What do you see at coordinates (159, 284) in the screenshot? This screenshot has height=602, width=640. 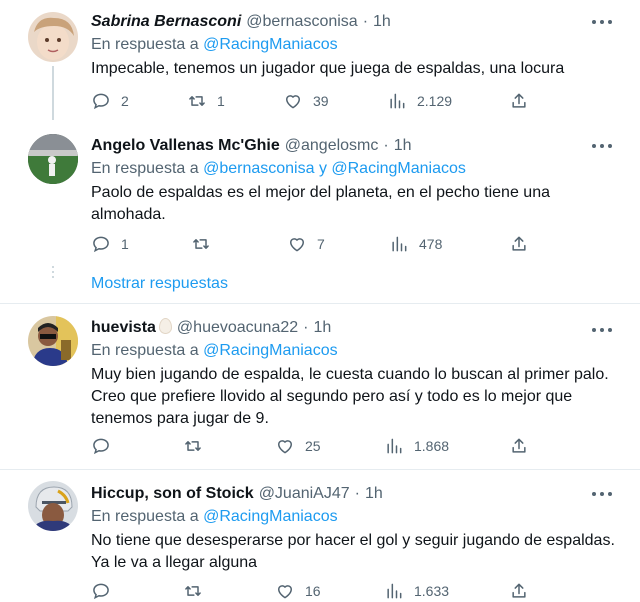 I see `show-replies-link: Mostrar respuestas` at bounding box center [159, 284].